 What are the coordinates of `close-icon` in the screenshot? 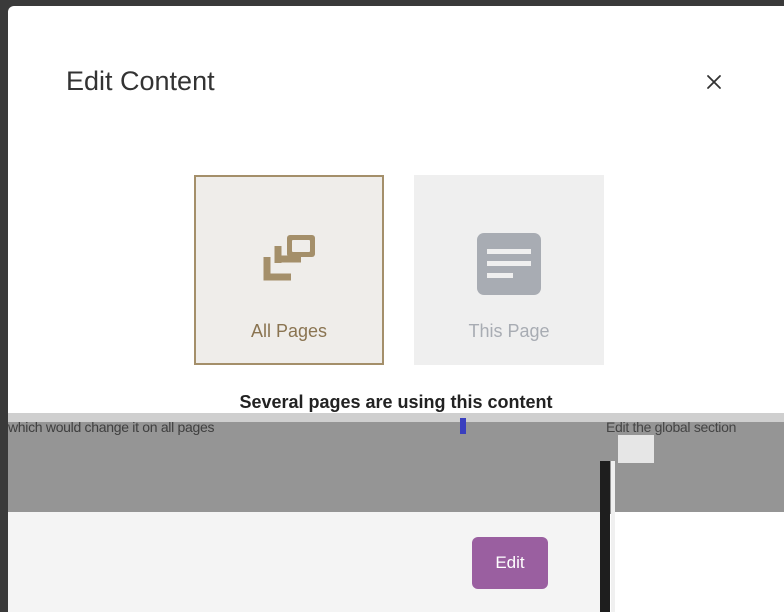 It's located at (714, 82).